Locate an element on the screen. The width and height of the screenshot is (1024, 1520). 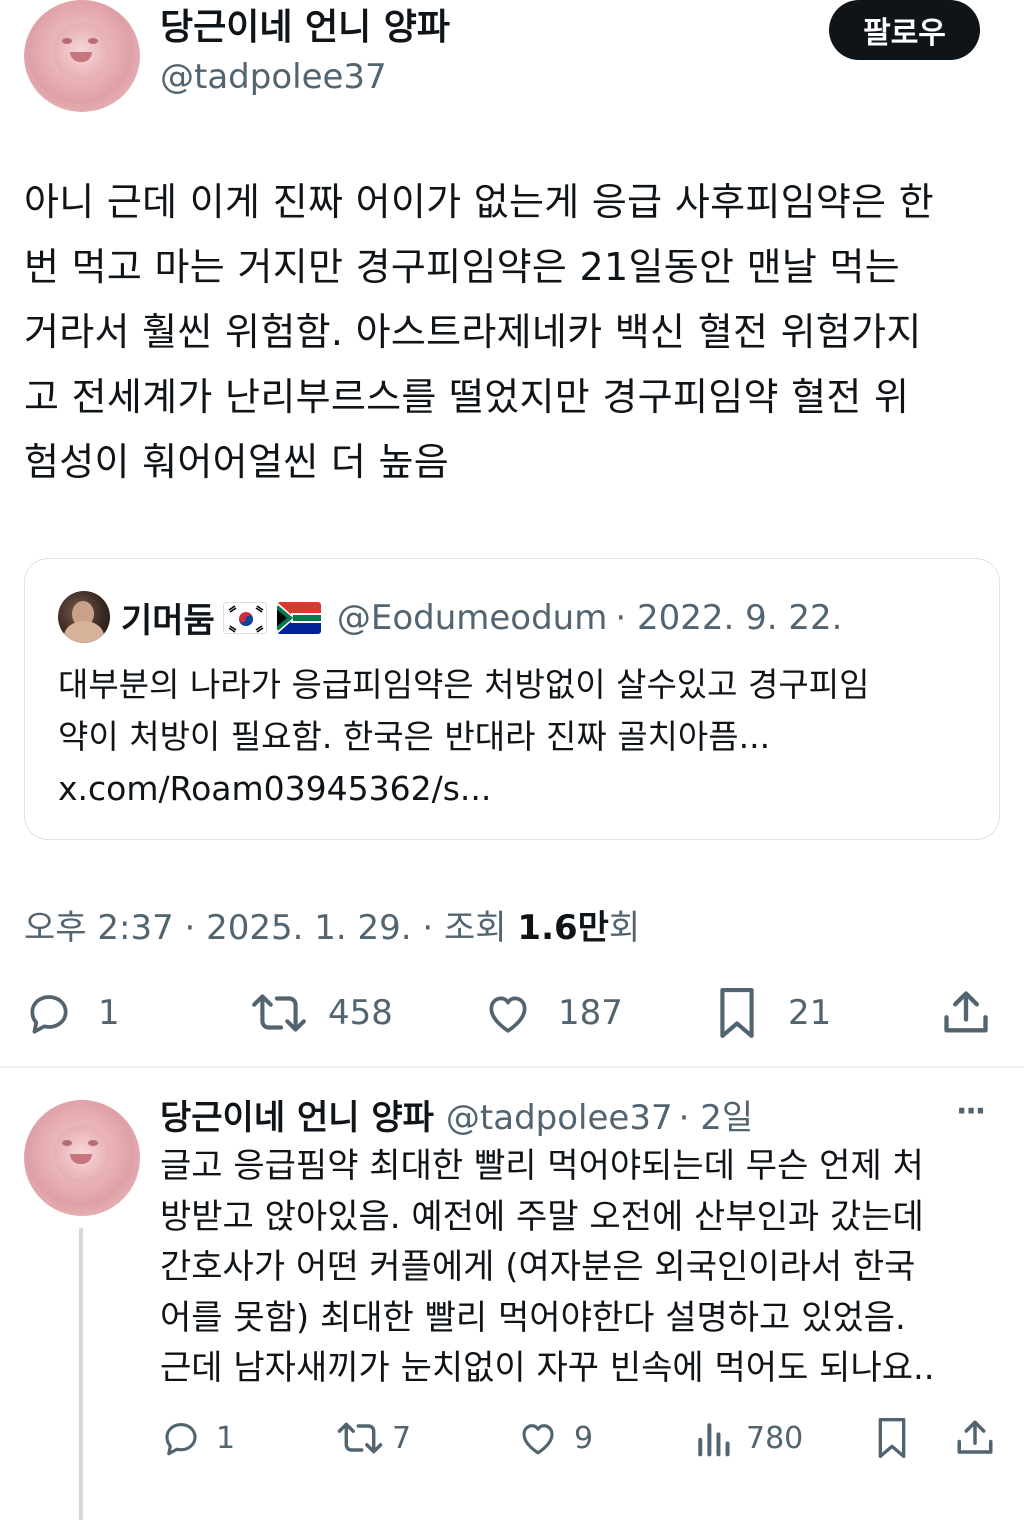
author-avatar is located at coordinates (82, 56).